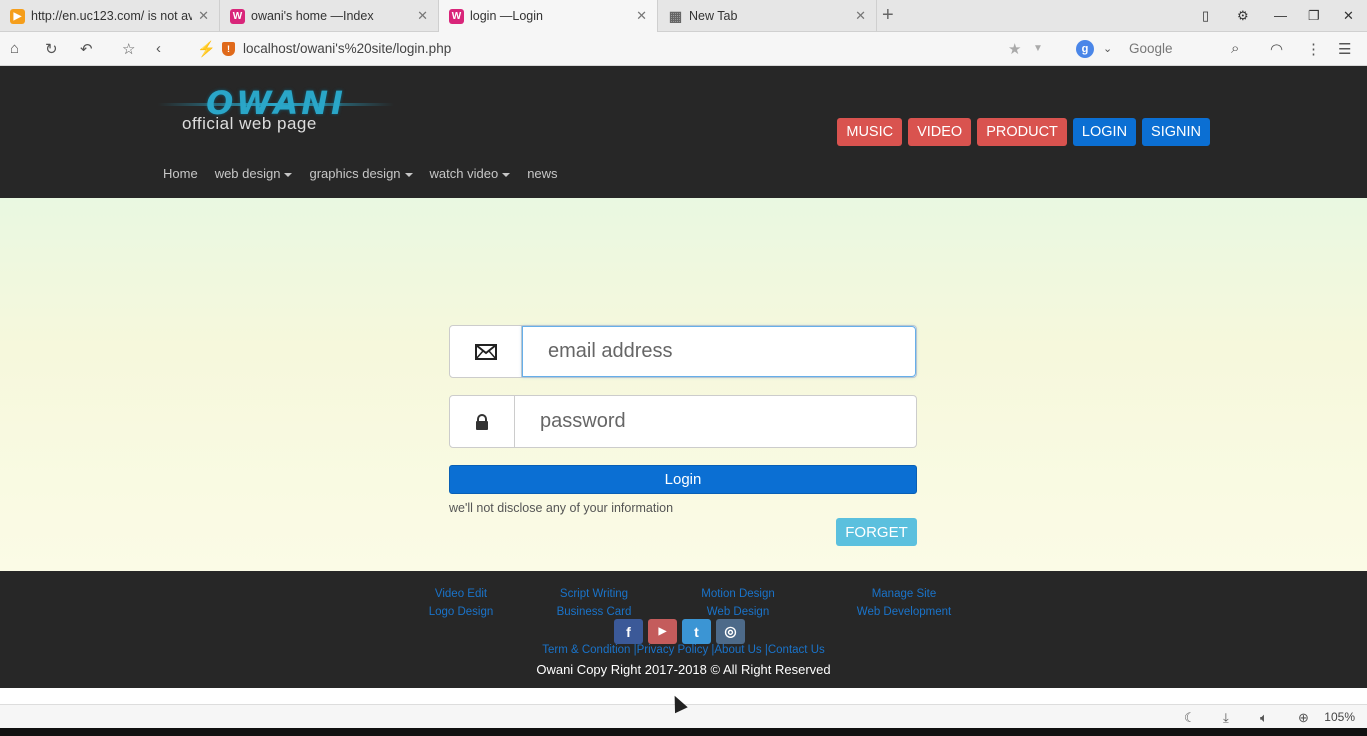  What do you see at coordinates (904, 612) in the screenshot?
I see `footer-link-web-development: Web Development` at bounding box center [904, 612].